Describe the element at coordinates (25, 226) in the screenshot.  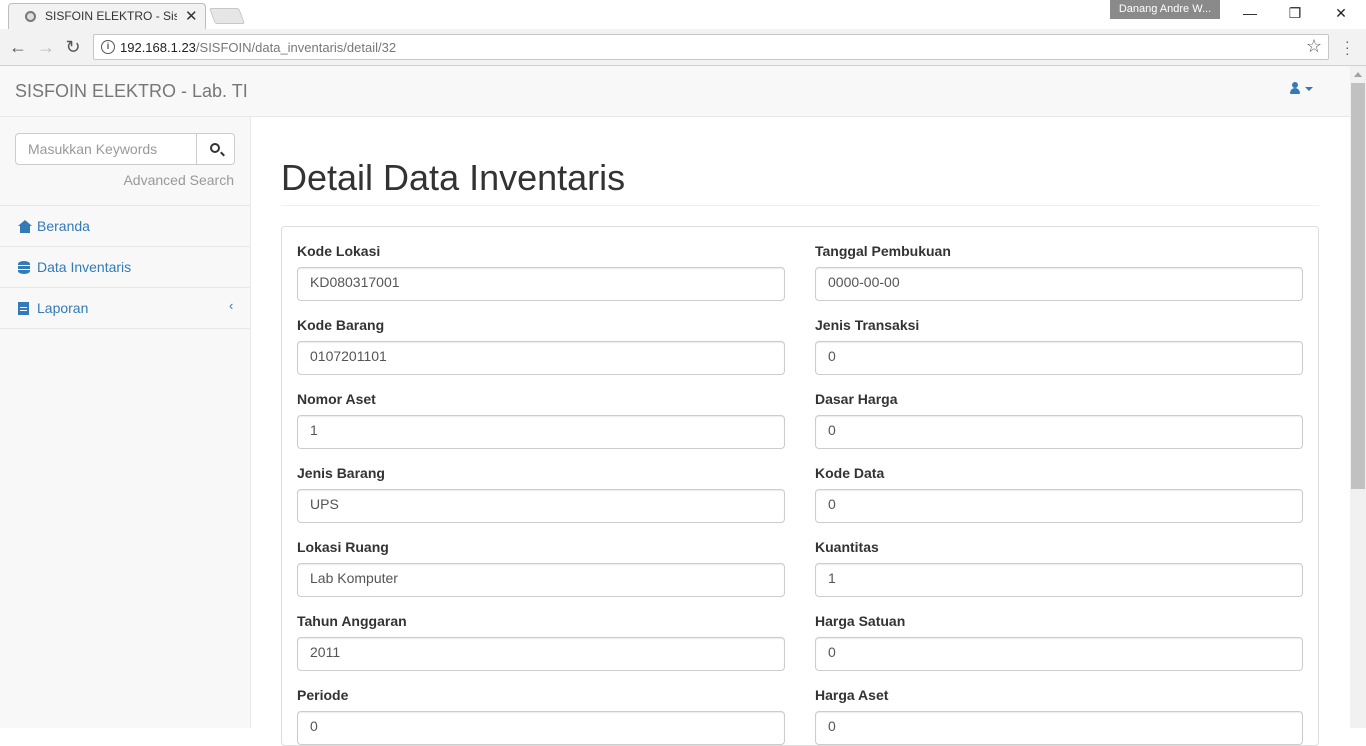
I see `home-icon` at that location.